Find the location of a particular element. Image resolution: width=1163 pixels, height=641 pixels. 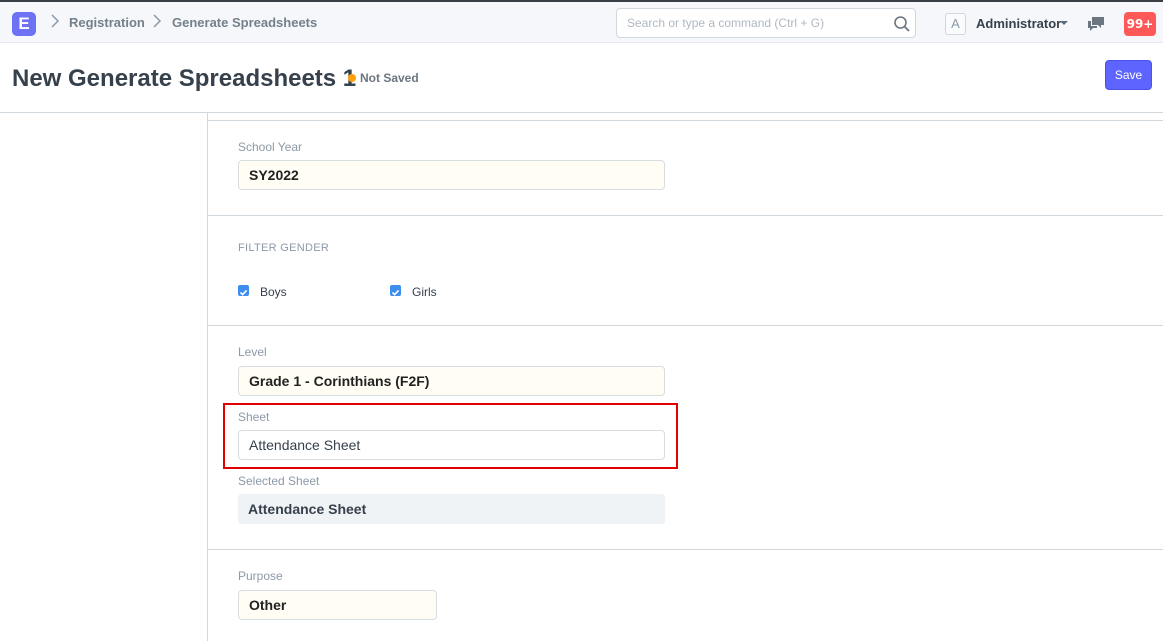

filter-gender-heading: FILTER GENDER is located at coordinates (284, 248).